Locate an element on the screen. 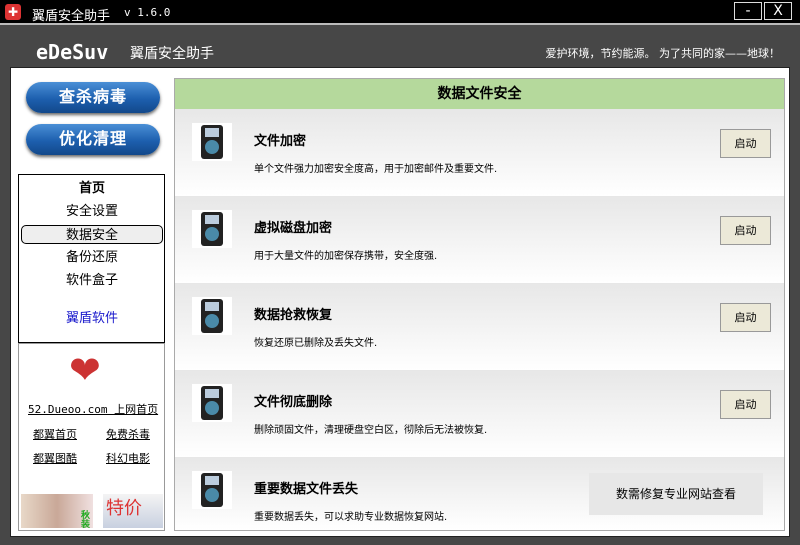 The height and width of the screenshot is (545, 800). feature-title: 数据抢救恢复 is located at coordinates (293, 315).